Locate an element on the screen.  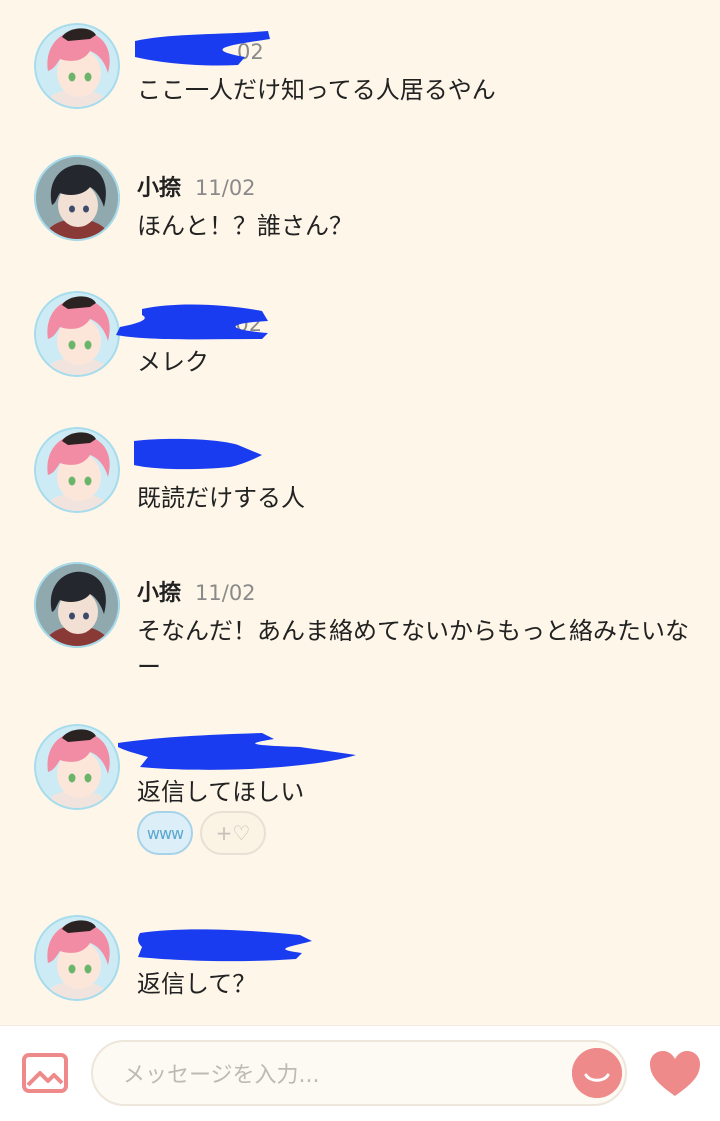
message-meta: 1/02 is located at coordinates (199, 324).